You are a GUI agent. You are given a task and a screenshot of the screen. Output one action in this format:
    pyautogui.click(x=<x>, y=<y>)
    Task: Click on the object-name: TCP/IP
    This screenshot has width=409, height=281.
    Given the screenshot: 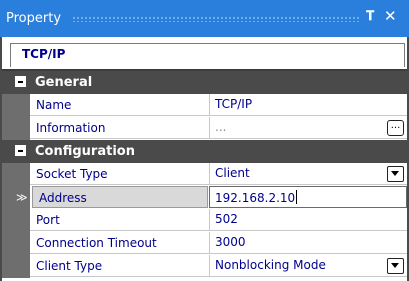 What is the action you would take?
    pyautogui.click(x=44, y=54)
    